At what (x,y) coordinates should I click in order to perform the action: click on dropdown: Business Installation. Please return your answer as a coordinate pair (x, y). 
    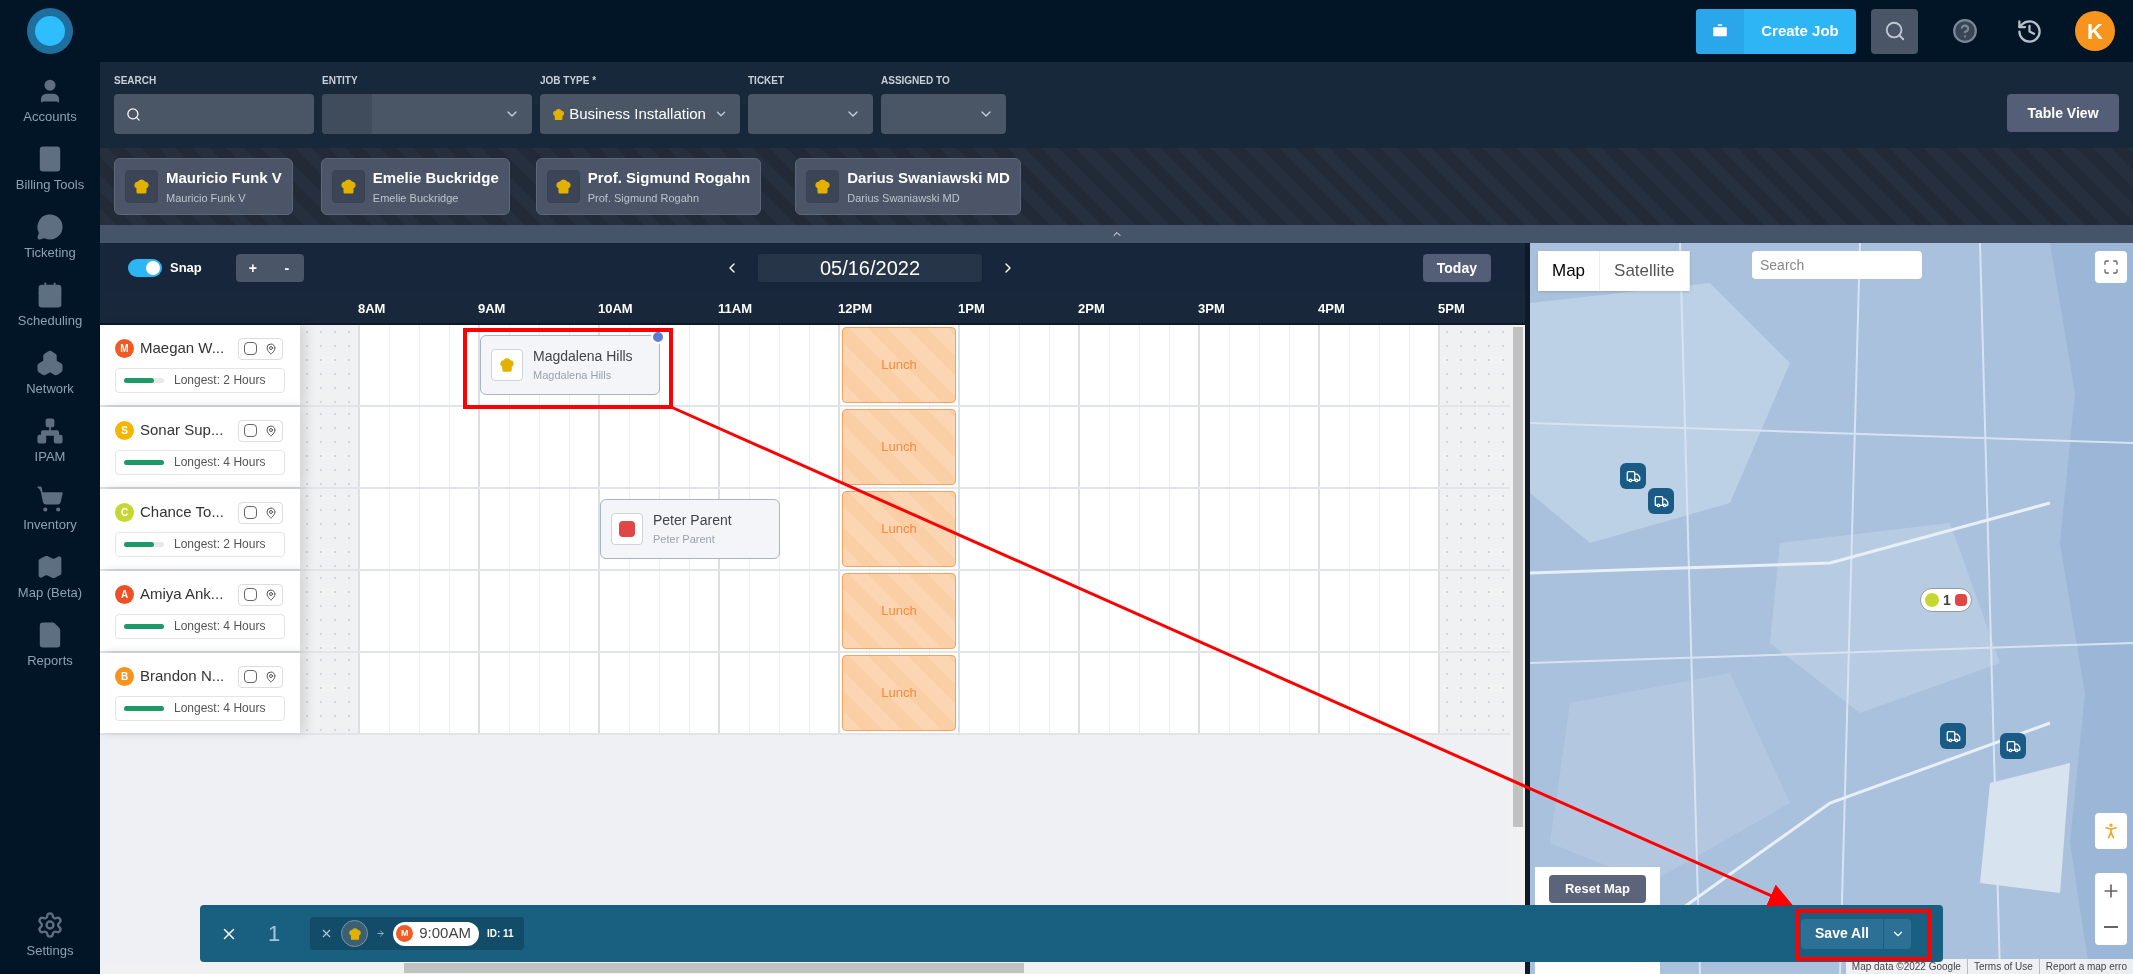
    Looking at the image, I should click on (640, 114).